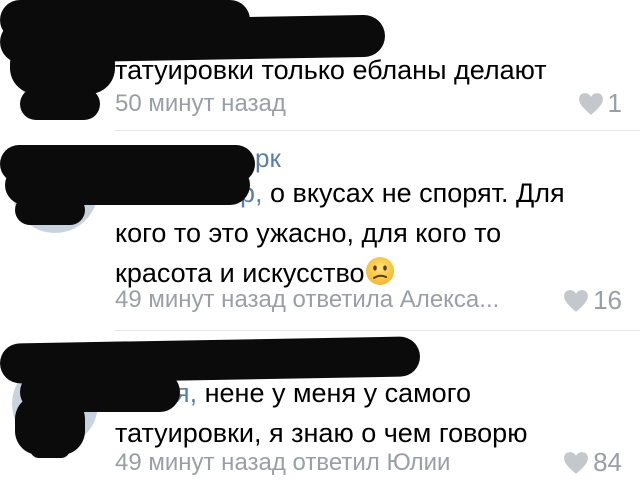 This screenshot has height=488, width=640. I want to click on like-count: 84, so click(607, 462).